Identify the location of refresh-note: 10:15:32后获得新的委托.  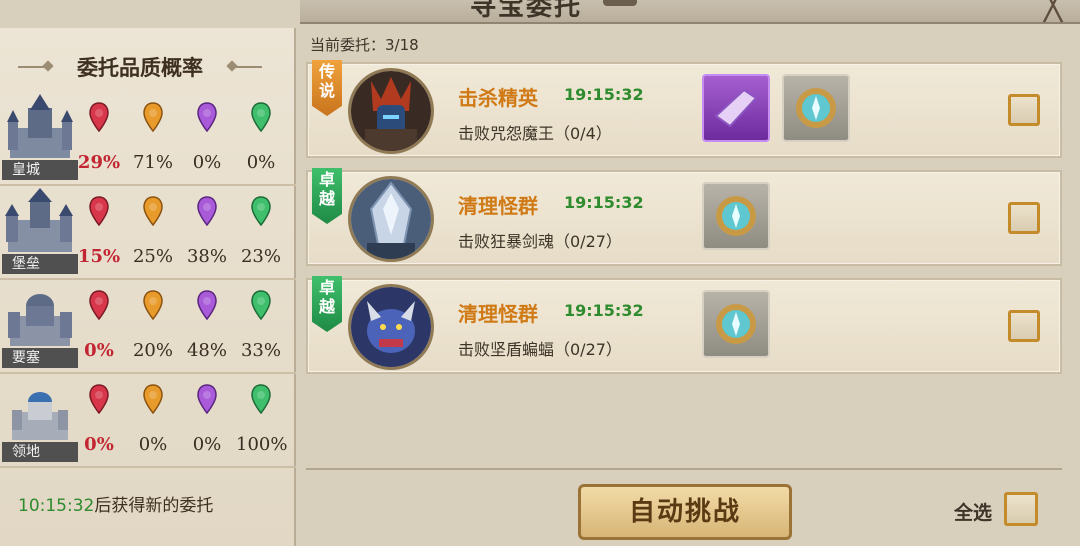
(115, 503).